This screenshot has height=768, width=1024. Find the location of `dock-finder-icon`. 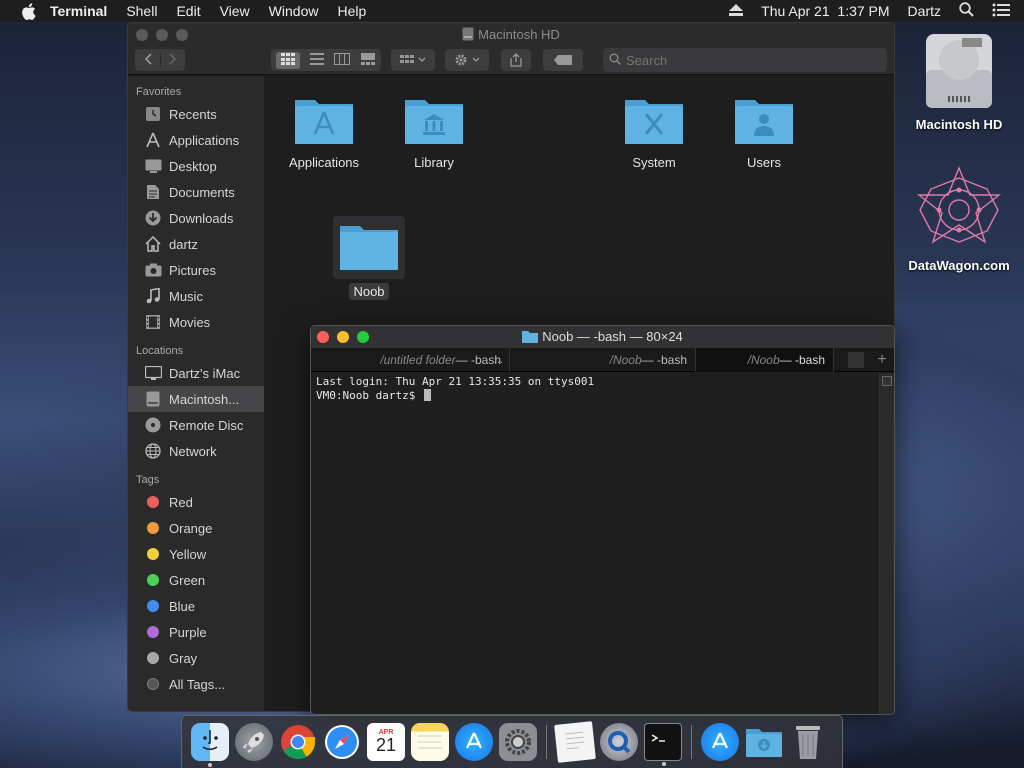

dock-finder-icon is located at coordinates (210, 745).